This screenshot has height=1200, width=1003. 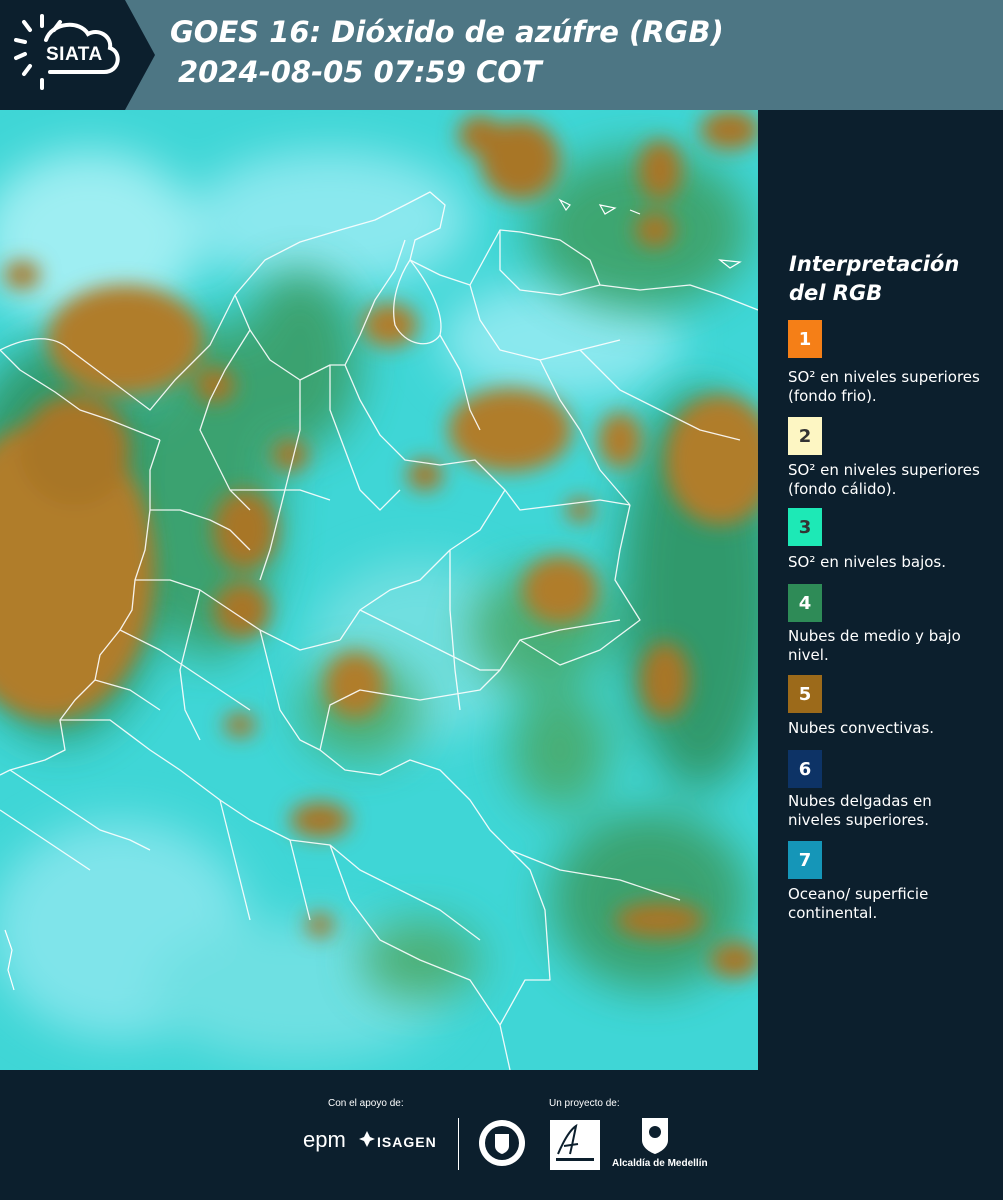 What do you see at coordinates (655, 1136) in the screenshot?
I see `alcaldia-shield-icon` at bounding box center [655, 1136].